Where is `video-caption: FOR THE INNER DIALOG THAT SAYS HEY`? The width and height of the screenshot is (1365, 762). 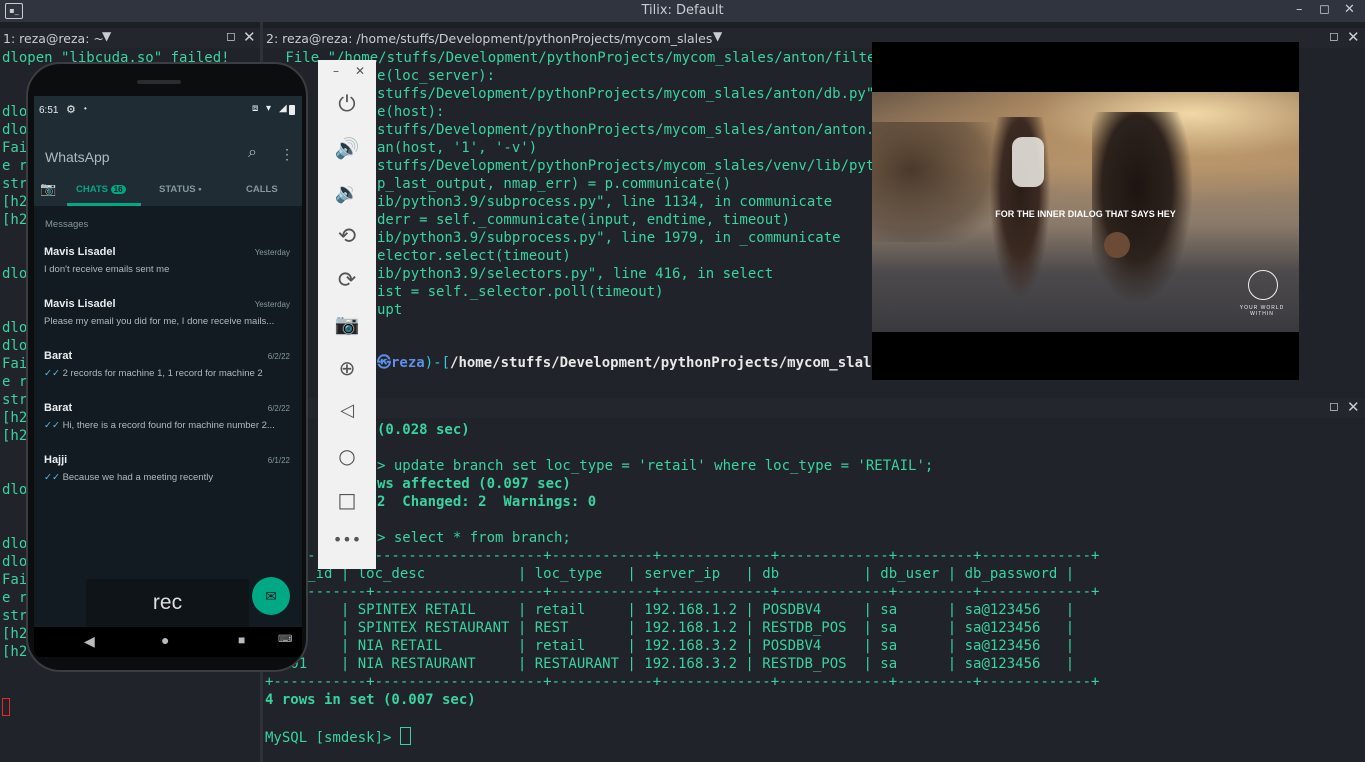
video-caption: FOR THE INNER DIALOG THAT SAYS HEY is located at coordinates (1085, 214).